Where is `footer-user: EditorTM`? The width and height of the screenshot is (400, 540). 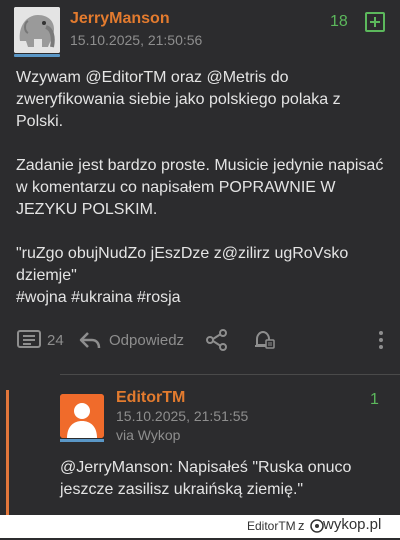 footer-user: EditorTM is located at coordinates (271, 526).